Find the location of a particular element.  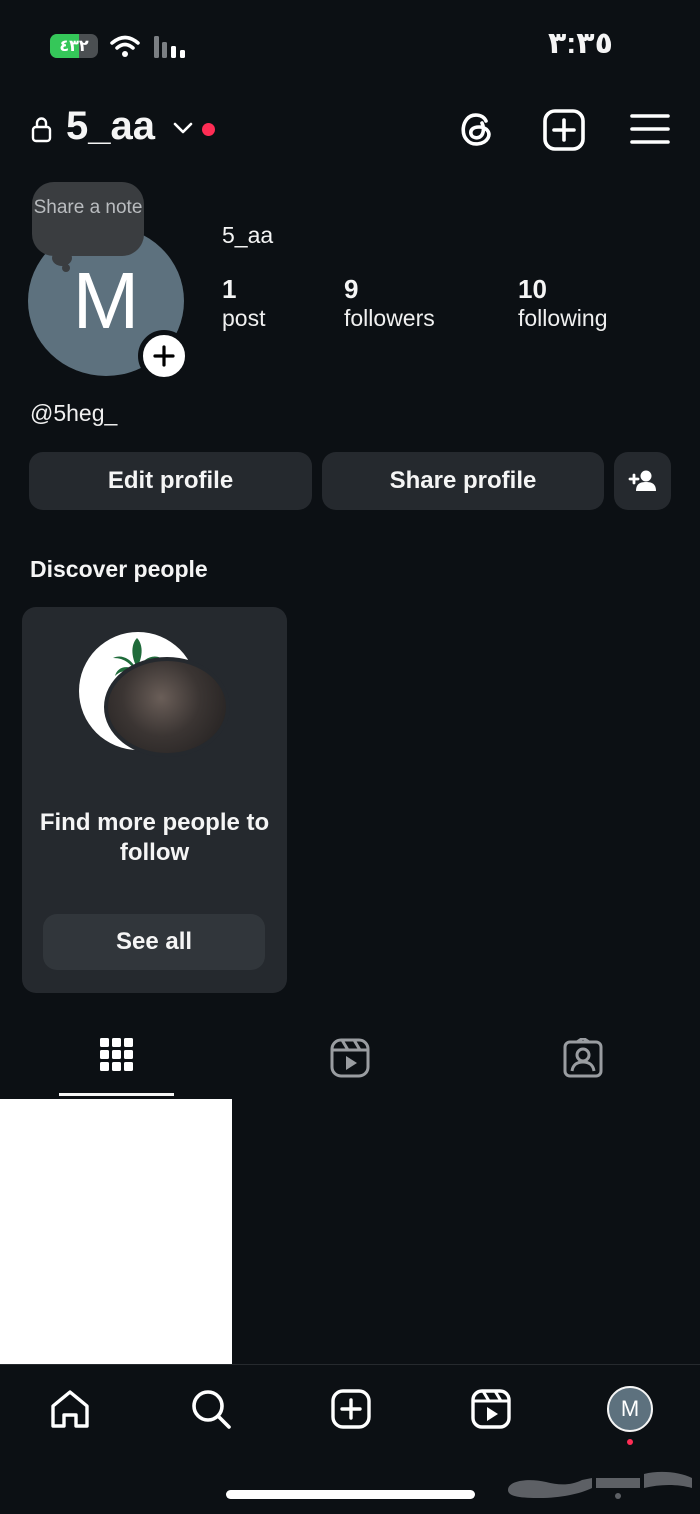

add-story-button is located at coordinates (164, 356).